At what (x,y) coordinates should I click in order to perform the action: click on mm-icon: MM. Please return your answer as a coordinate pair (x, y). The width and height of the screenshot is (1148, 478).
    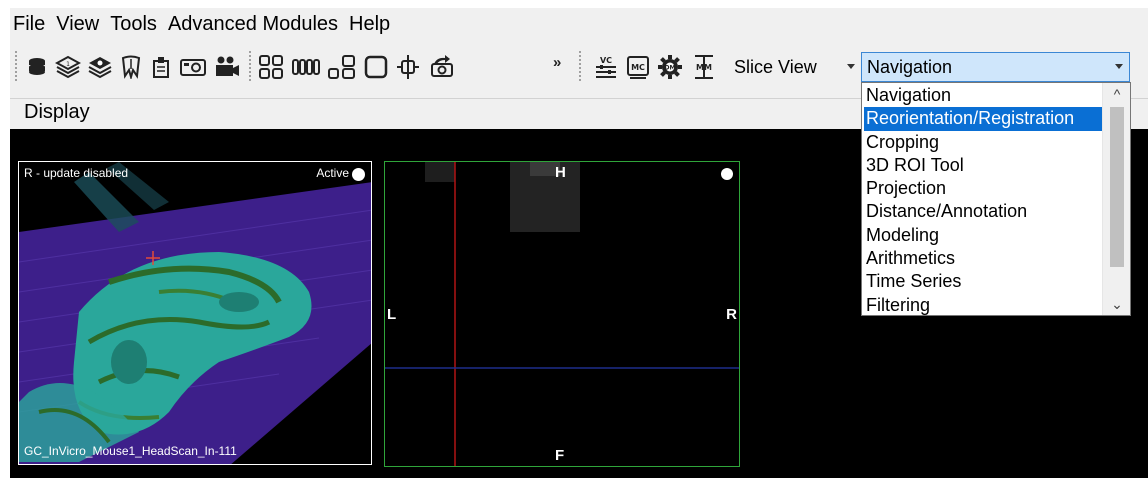
    Looking at the image, I should click on (704, 67).